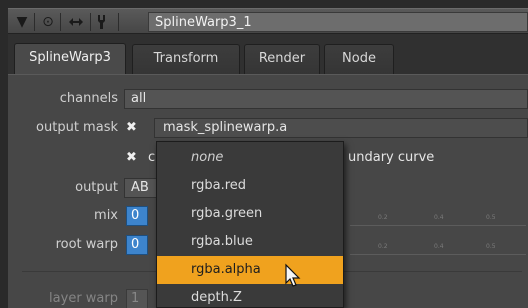  Describe the element at coordinates (140, 187) in the screenshot. I see `output-value: AB` at that location.